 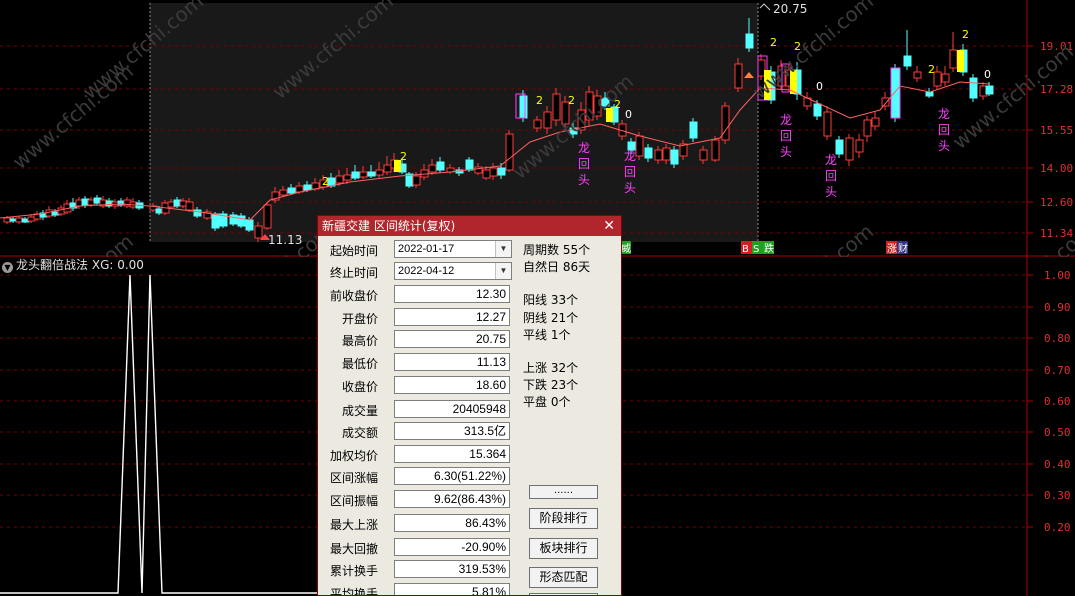 What do you see at coordinates (547, 335) in the screenshot?
I see `stat-flat-candles: 平线 1个` at bounding box center [547, 335].